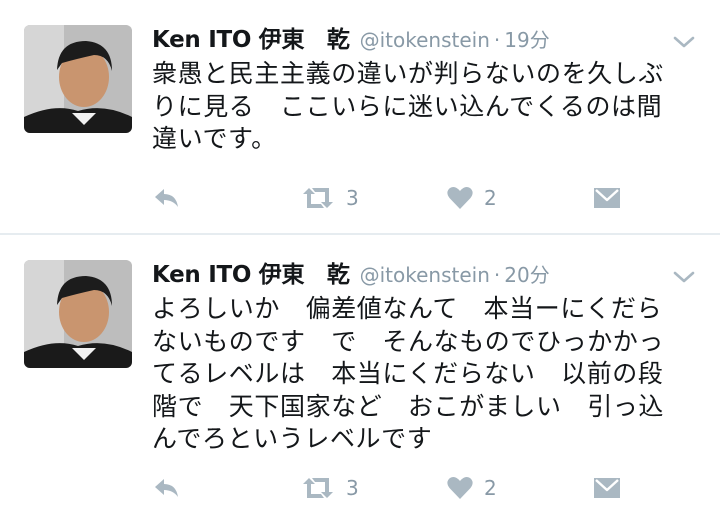 Image resolution: width=720 pixels, height=524 pixels. Describe the element at coordinates (408, 341) in the screenshot. I see `tweet-text-line: ないものです で そんなものでひっかかっ` at that location.